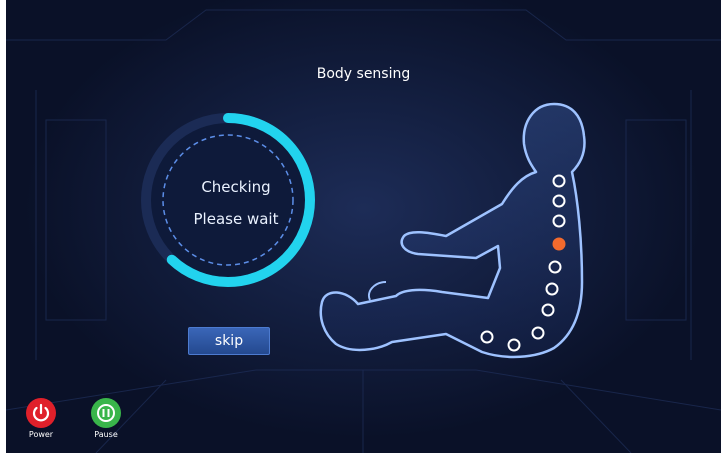  Describe the element at coordinates (559, 244) in the screenshot. I see `acupoint-active` at that location.